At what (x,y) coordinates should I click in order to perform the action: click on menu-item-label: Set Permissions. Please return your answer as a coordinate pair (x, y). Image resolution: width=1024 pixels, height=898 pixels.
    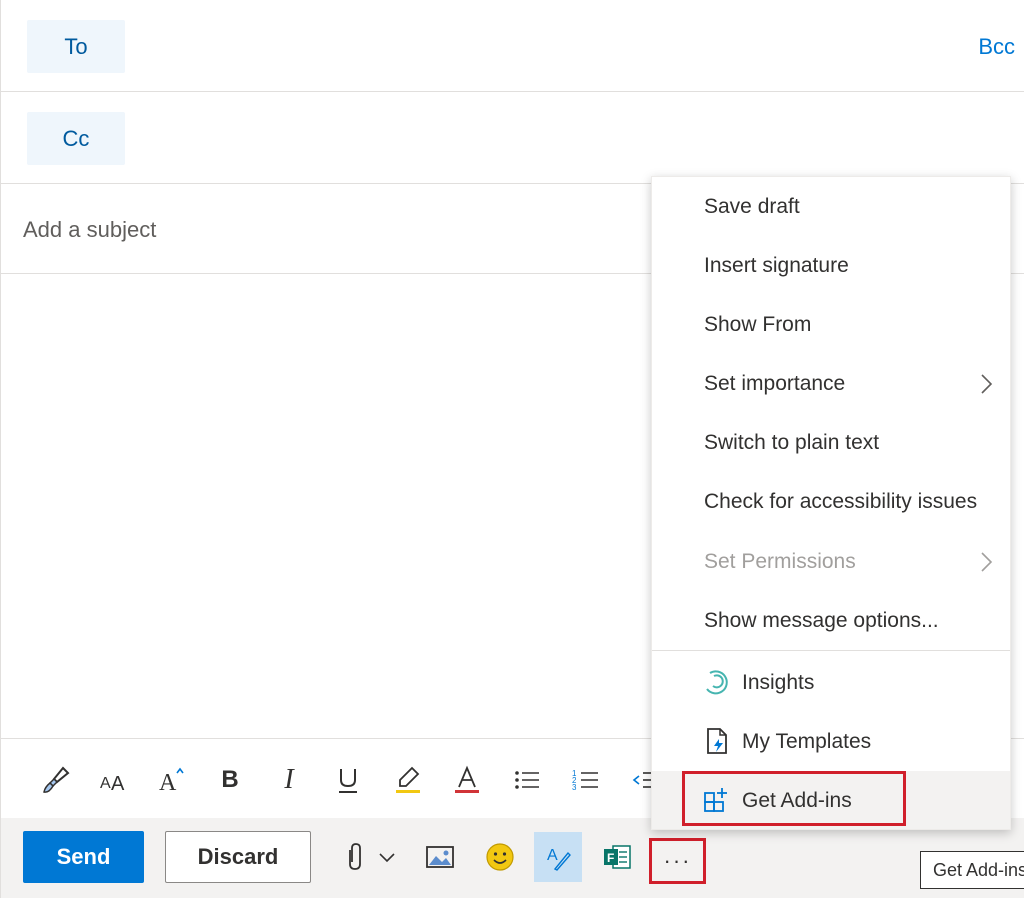
    Looking at the image, I should click on (780, 561).